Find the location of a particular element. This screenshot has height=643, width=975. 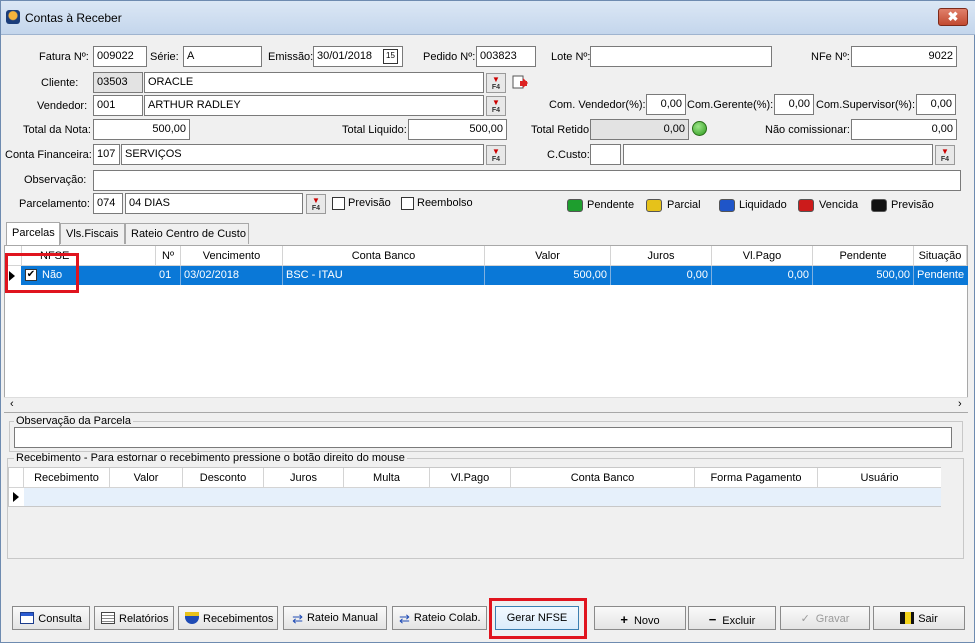

vendedor-search-button: ▼ F4 is located at coordinates (496, 106).